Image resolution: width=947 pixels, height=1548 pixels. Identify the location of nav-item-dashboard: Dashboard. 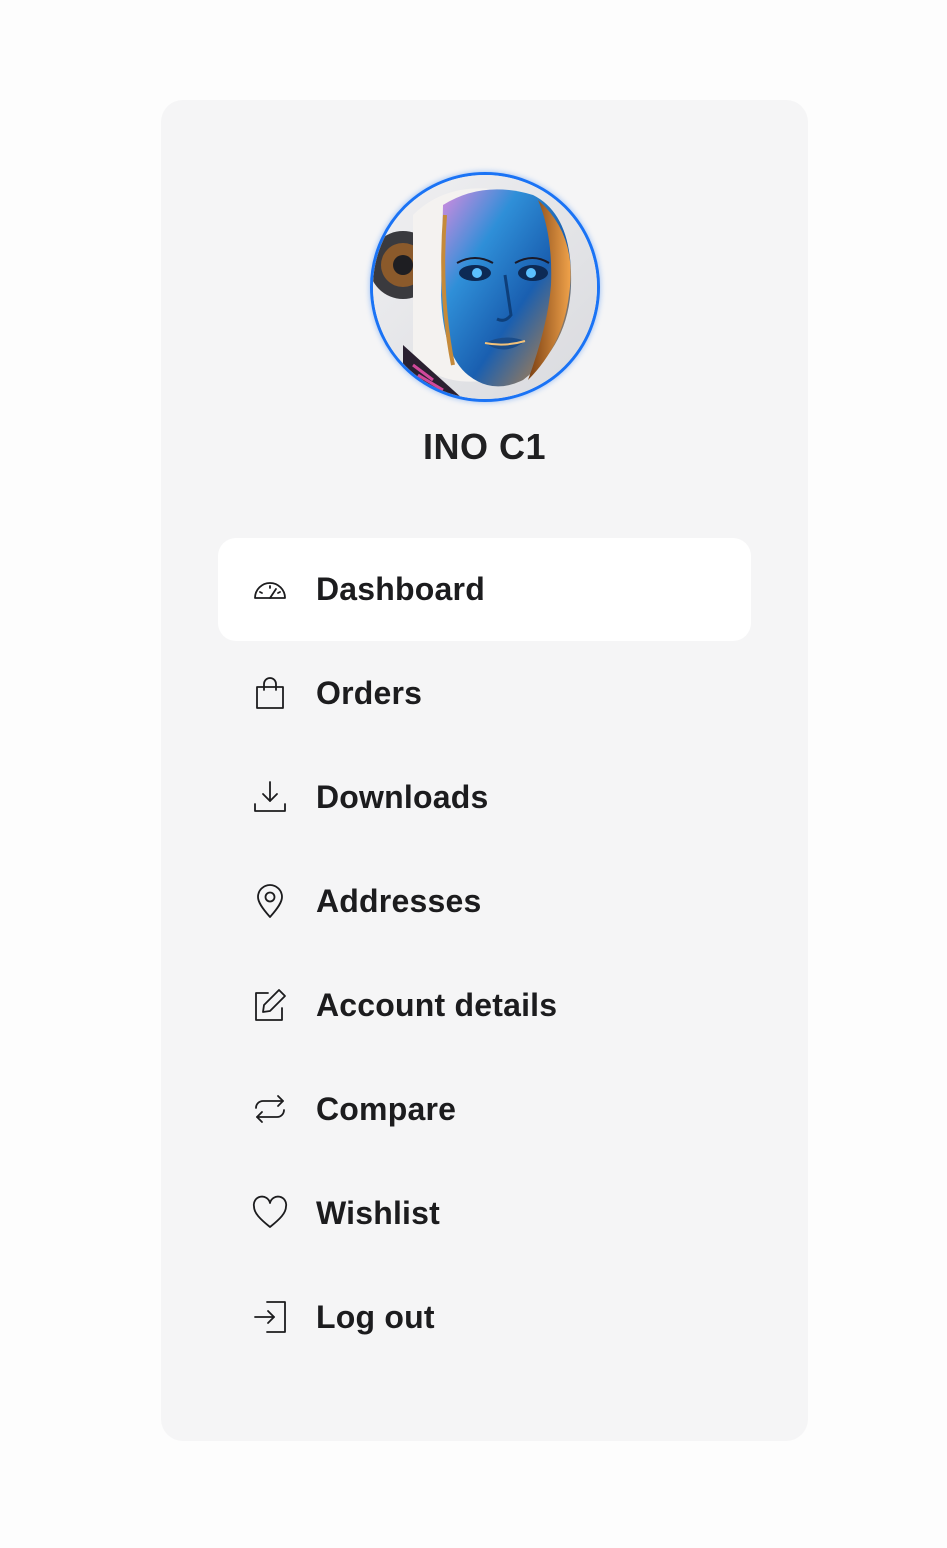
(484, 589).